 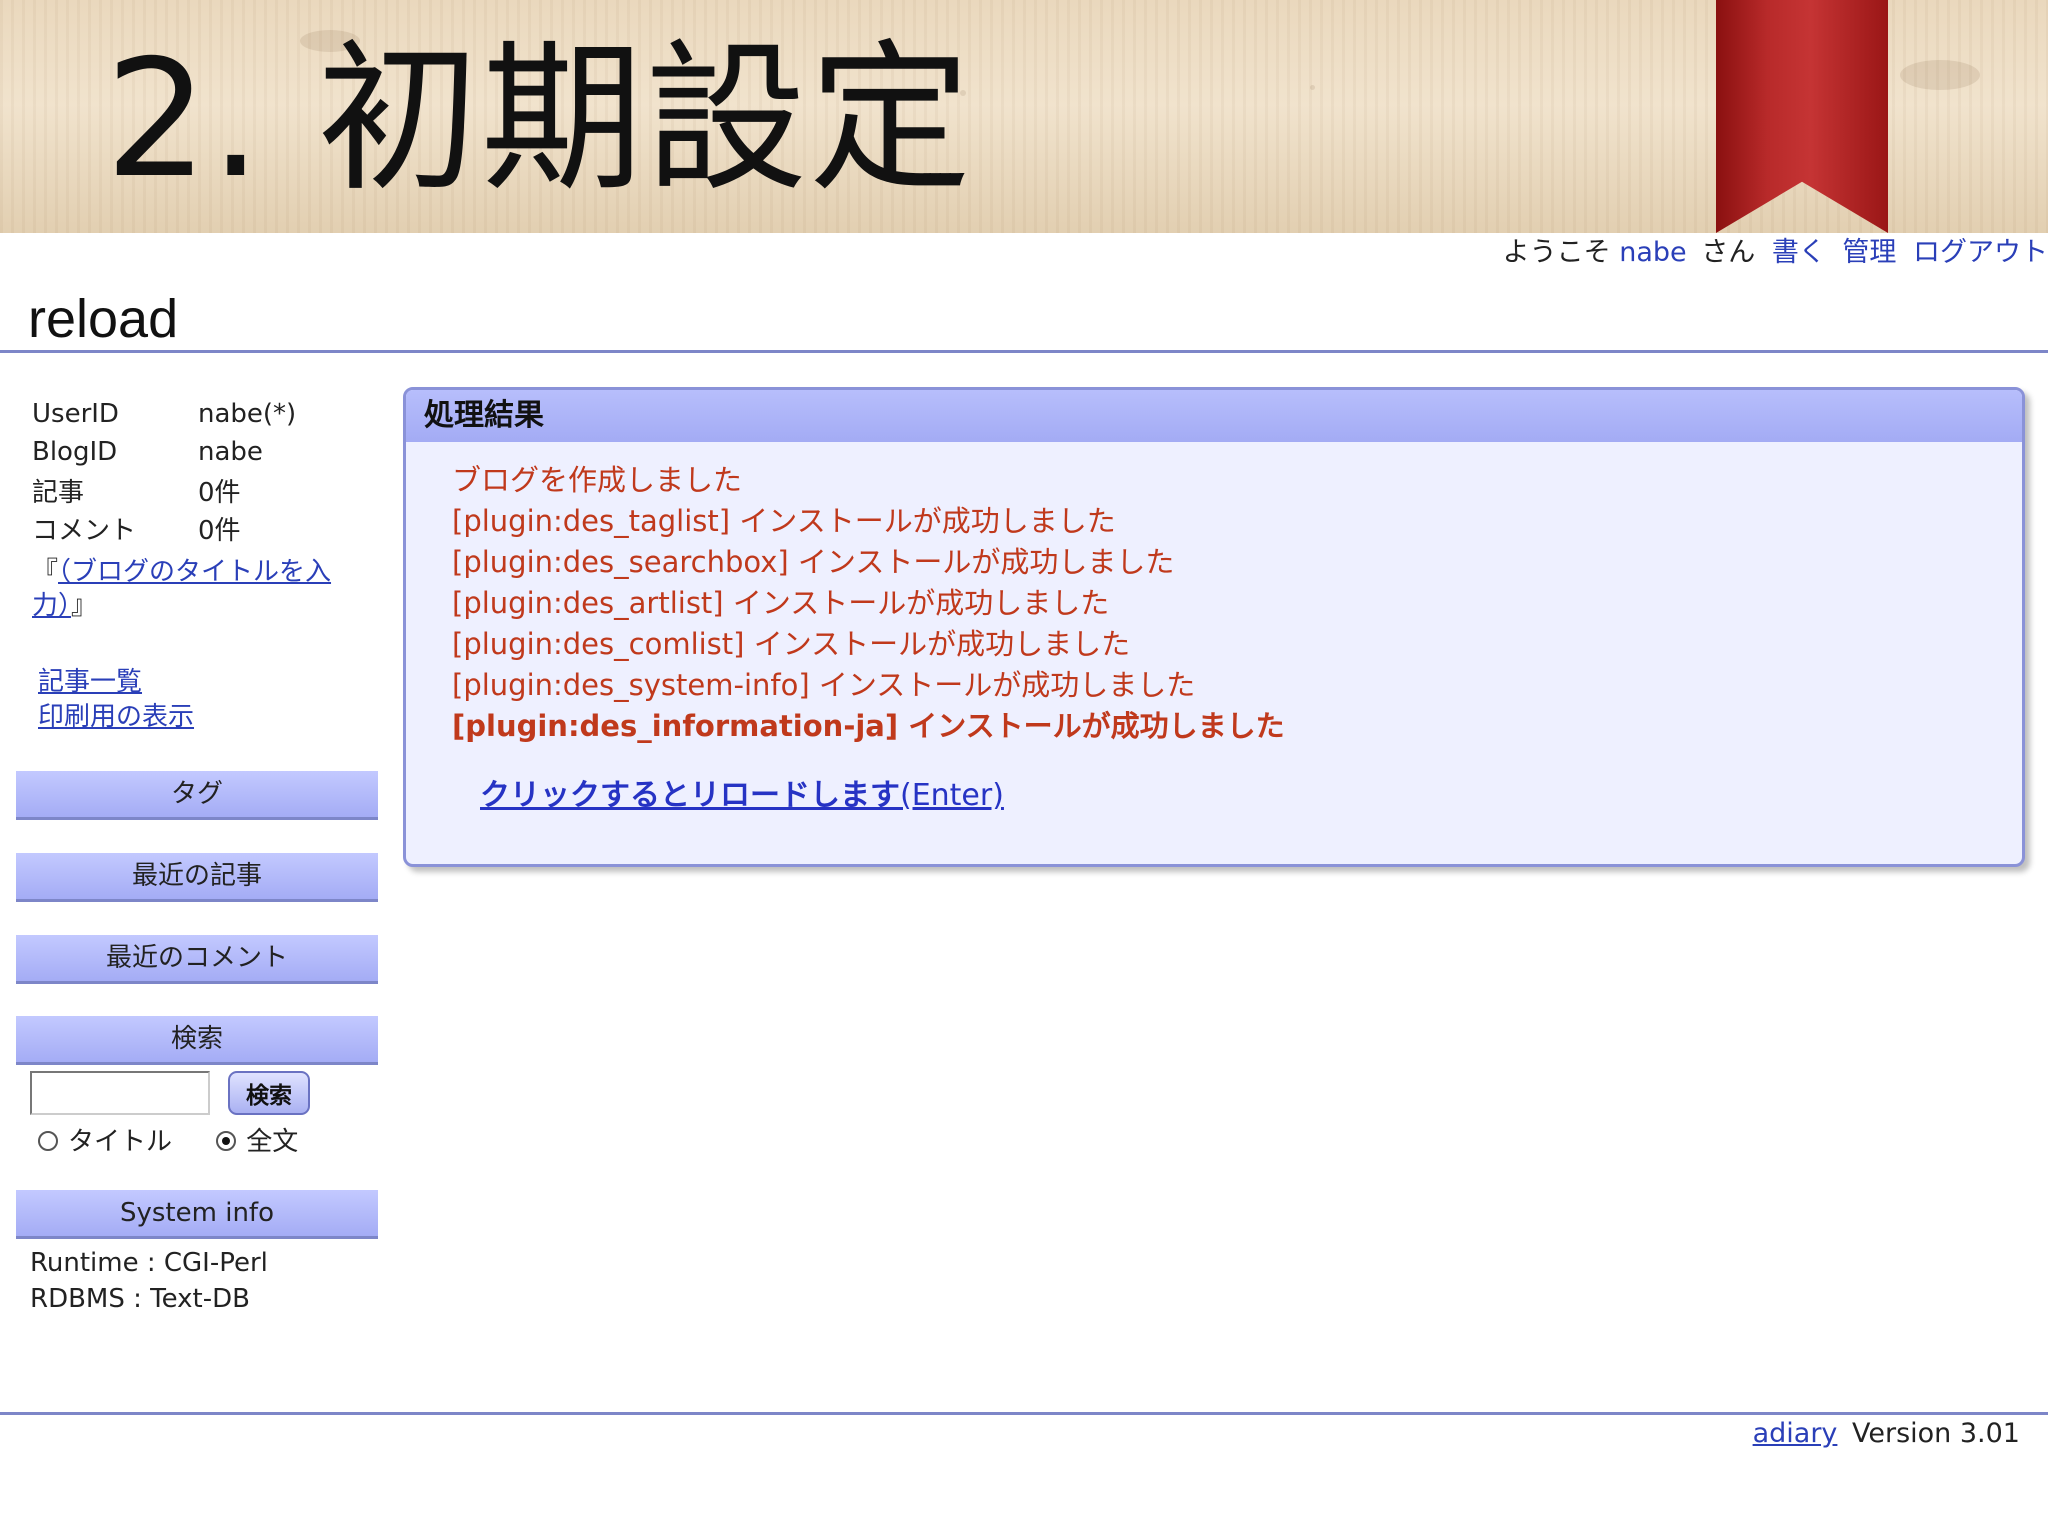 I want to click on adiary-link: adiary, so click(x=1795, y=1433).